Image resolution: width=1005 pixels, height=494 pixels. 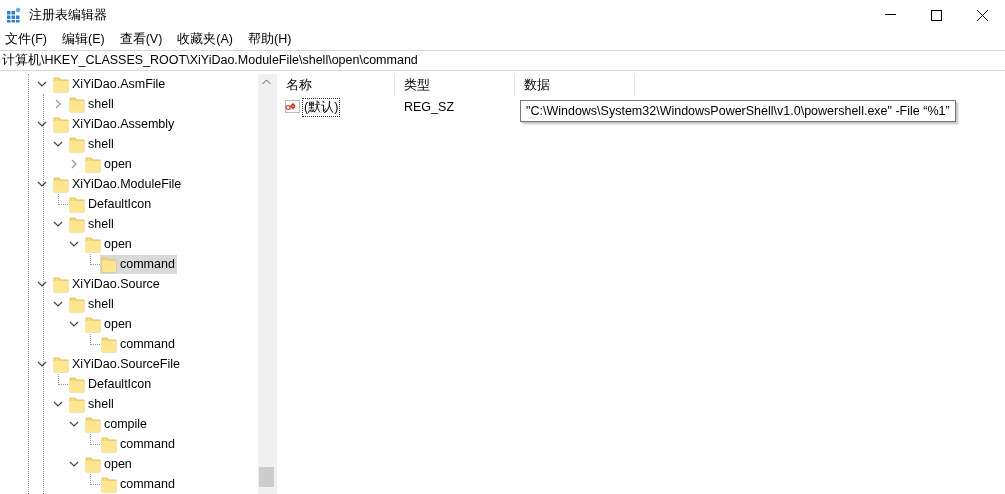 I want to click on tree-item: XiYiDao.Source, so click(x=107, y=284).